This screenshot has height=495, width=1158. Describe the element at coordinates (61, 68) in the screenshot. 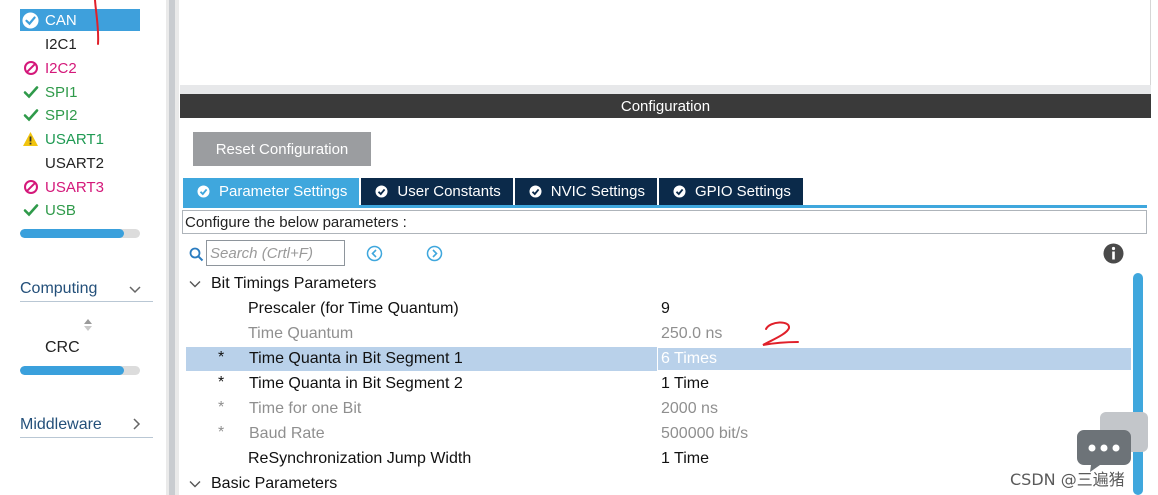

I see `sidebar-item-label: I2C2` at that location.